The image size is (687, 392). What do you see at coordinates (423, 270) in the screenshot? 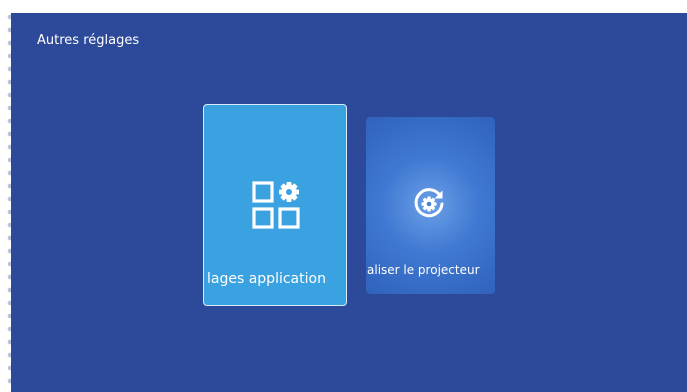
I see `reset-projector-label: aliser le projecteur` at bounding box center [423, 270].